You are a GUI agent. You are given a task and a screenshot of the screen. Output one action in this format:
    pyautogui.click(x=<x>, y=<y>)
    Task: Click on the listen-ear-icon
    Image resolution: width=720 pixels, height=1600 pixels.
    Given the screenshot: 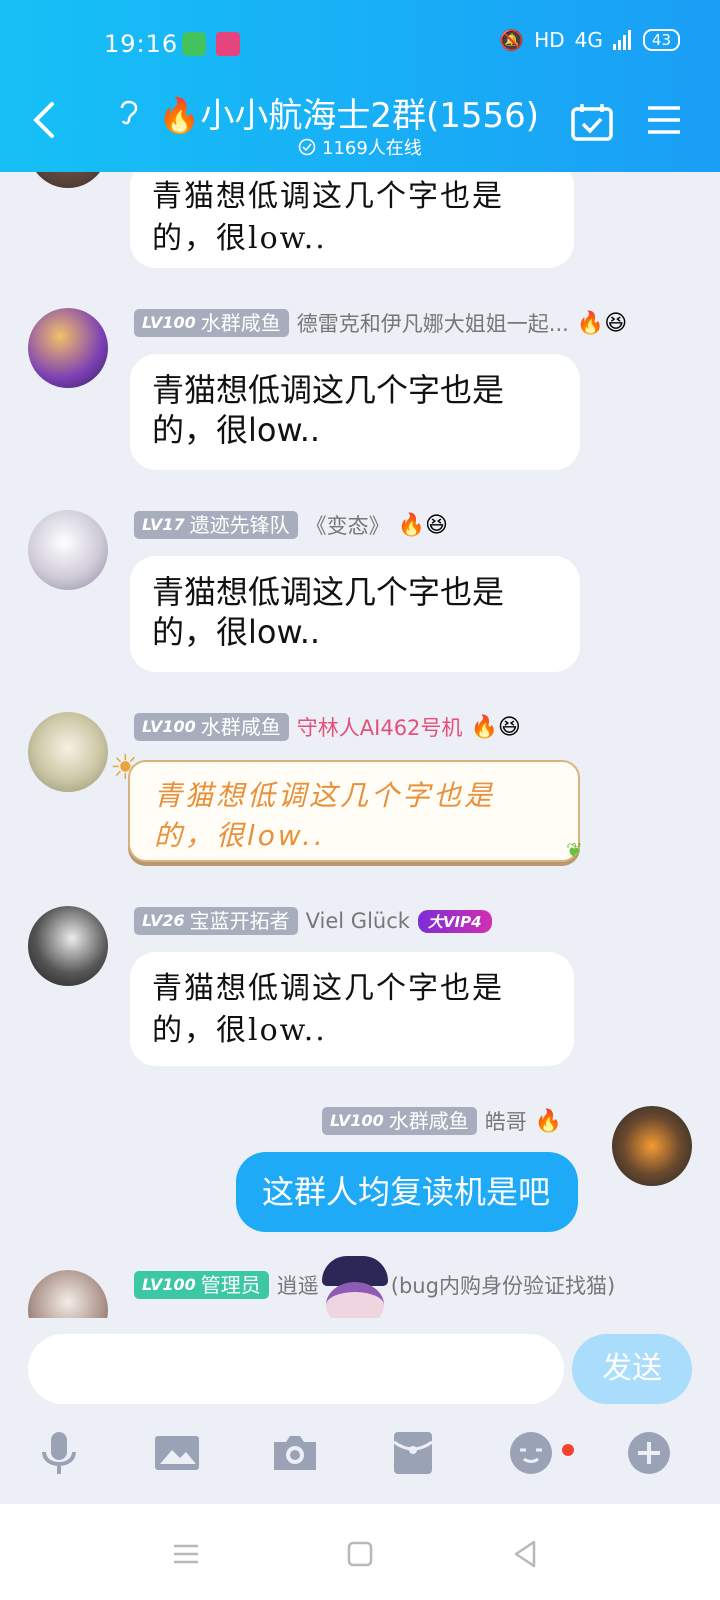 What is the action you would take?
    pyautogui.click(x=128, y=111)
    